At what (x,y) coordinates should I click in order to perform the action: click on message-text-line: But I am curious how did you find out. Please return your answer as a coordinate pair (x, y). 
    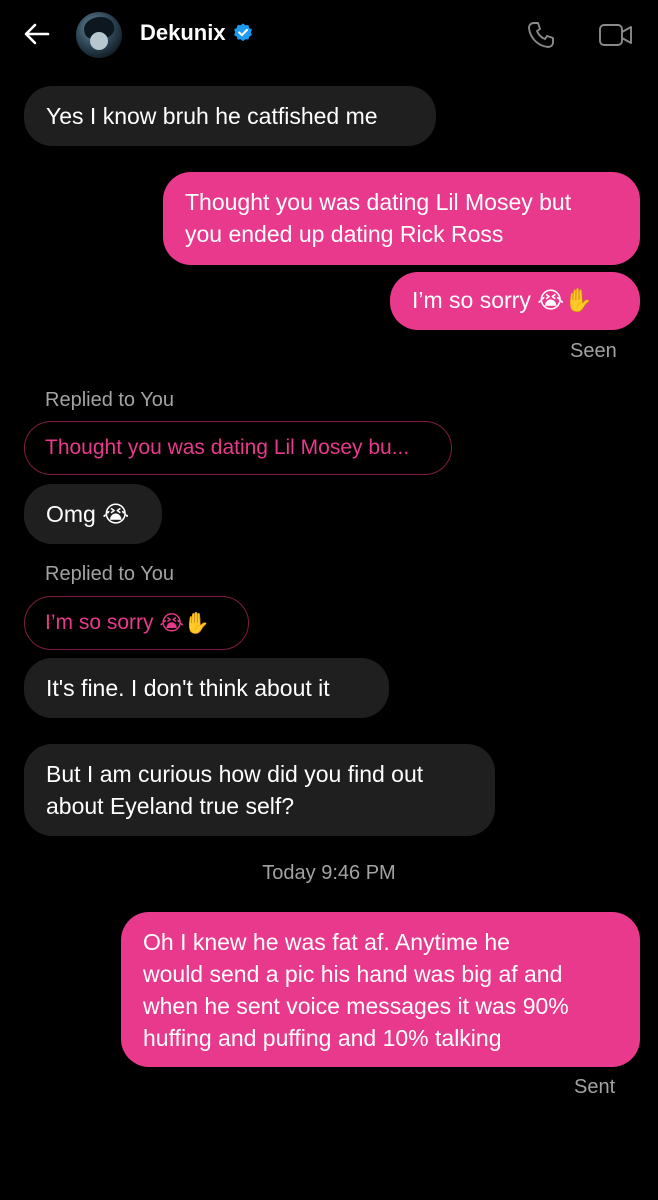
    Looking at the image, I should click on (235, 774).